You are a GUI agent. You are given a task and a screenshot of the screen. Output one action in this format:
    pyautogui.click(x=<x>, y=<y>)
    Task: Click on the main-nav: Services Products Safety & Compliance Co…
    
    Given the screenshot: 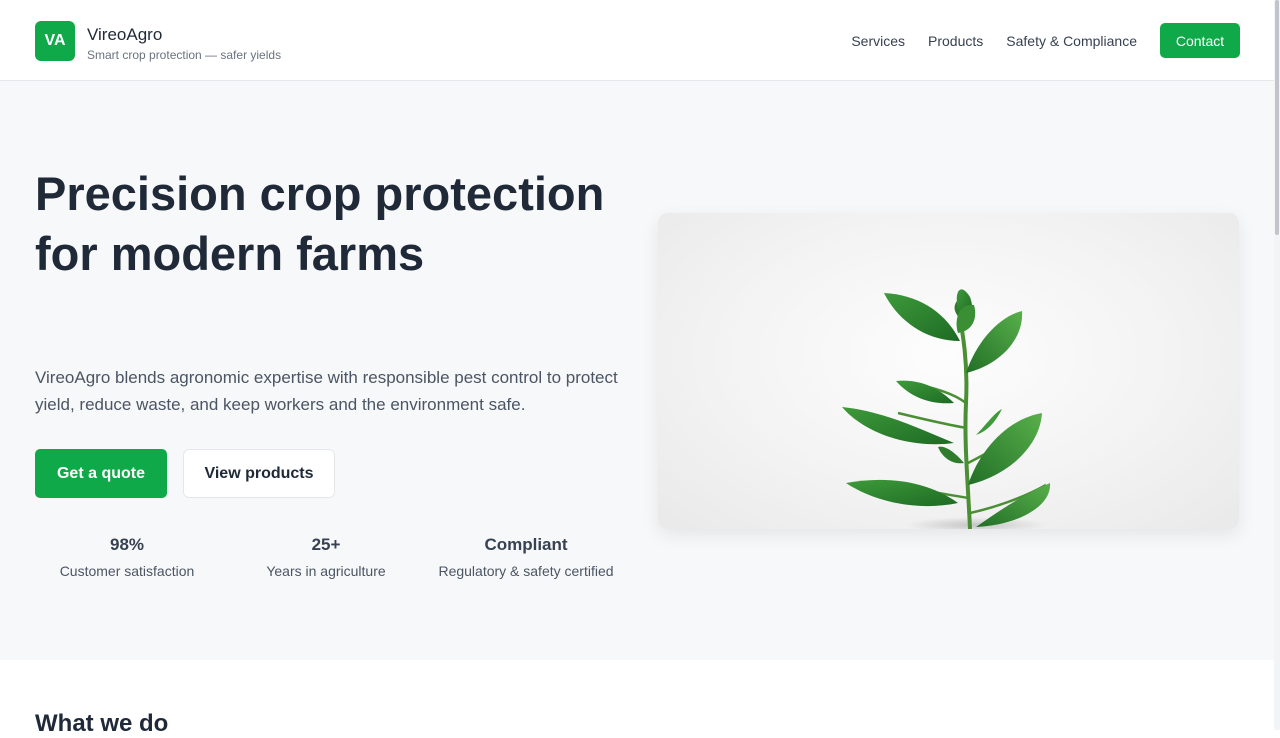 What is the action you would take?
    pyautogui.click(x=1045, y=40)
    